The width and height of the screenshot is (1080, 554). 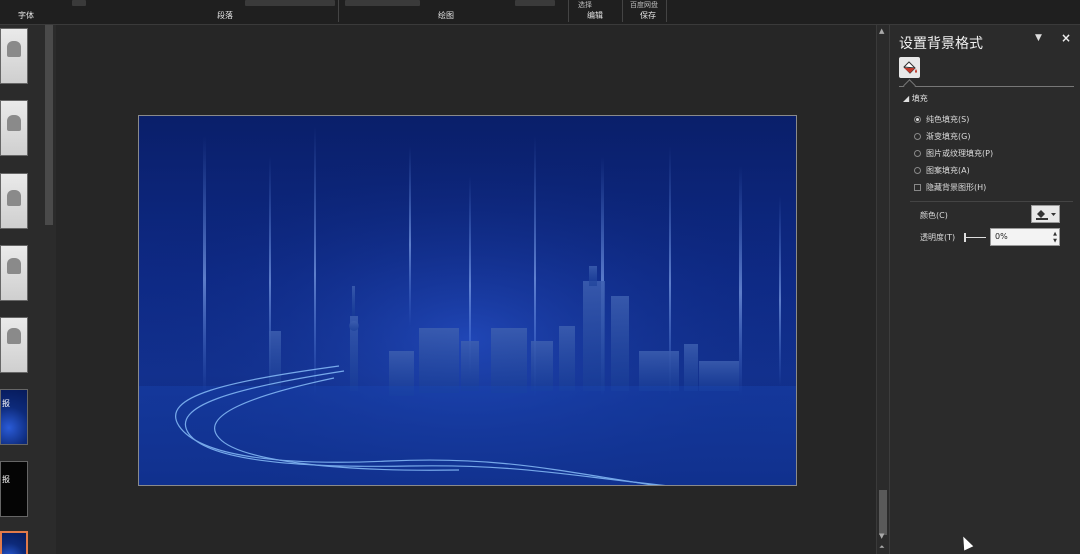 What do you see at coordinates (881, 31) in the screenshot?
I see `scroll-up-icon: ▲` at bounding box center [881, 31].